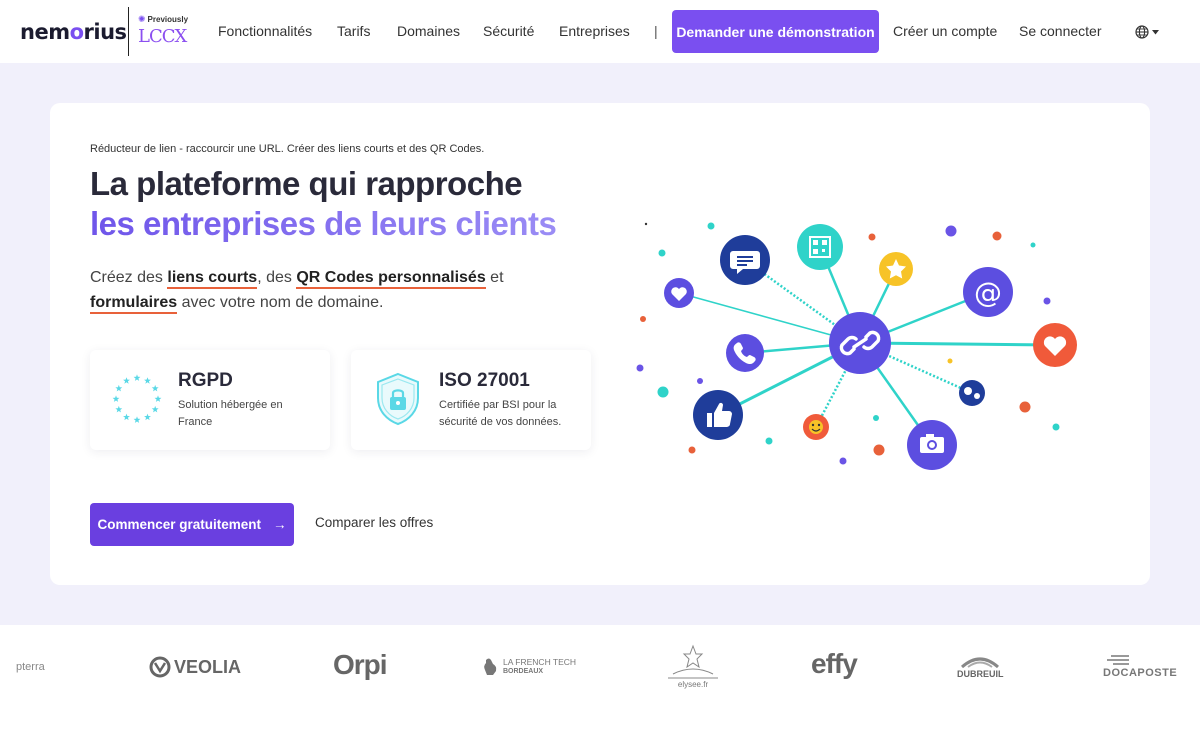 The image size is (1200, 750). Describe the element at coordinates (195, 667) in the screenshot. I see `brand-logo-veolia: VEOLIA` at that location.